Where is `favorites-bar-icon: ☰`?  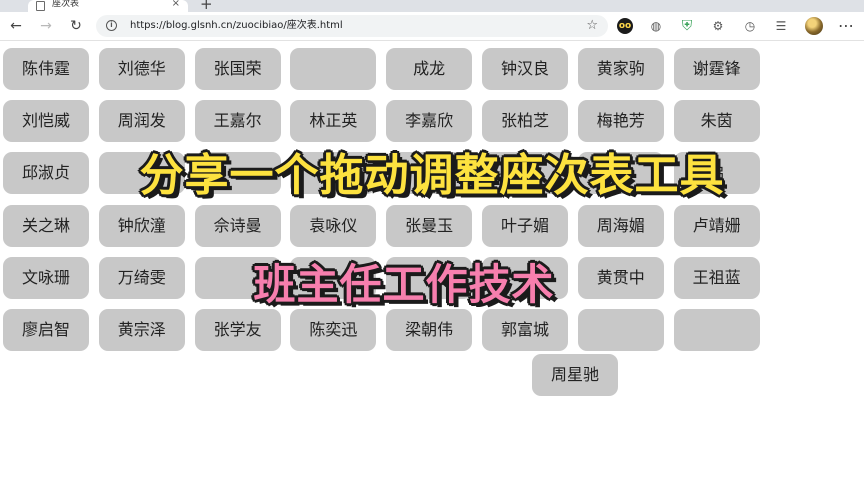 favorites-bar-icon: ☰ is located at coordinates (781, 26).